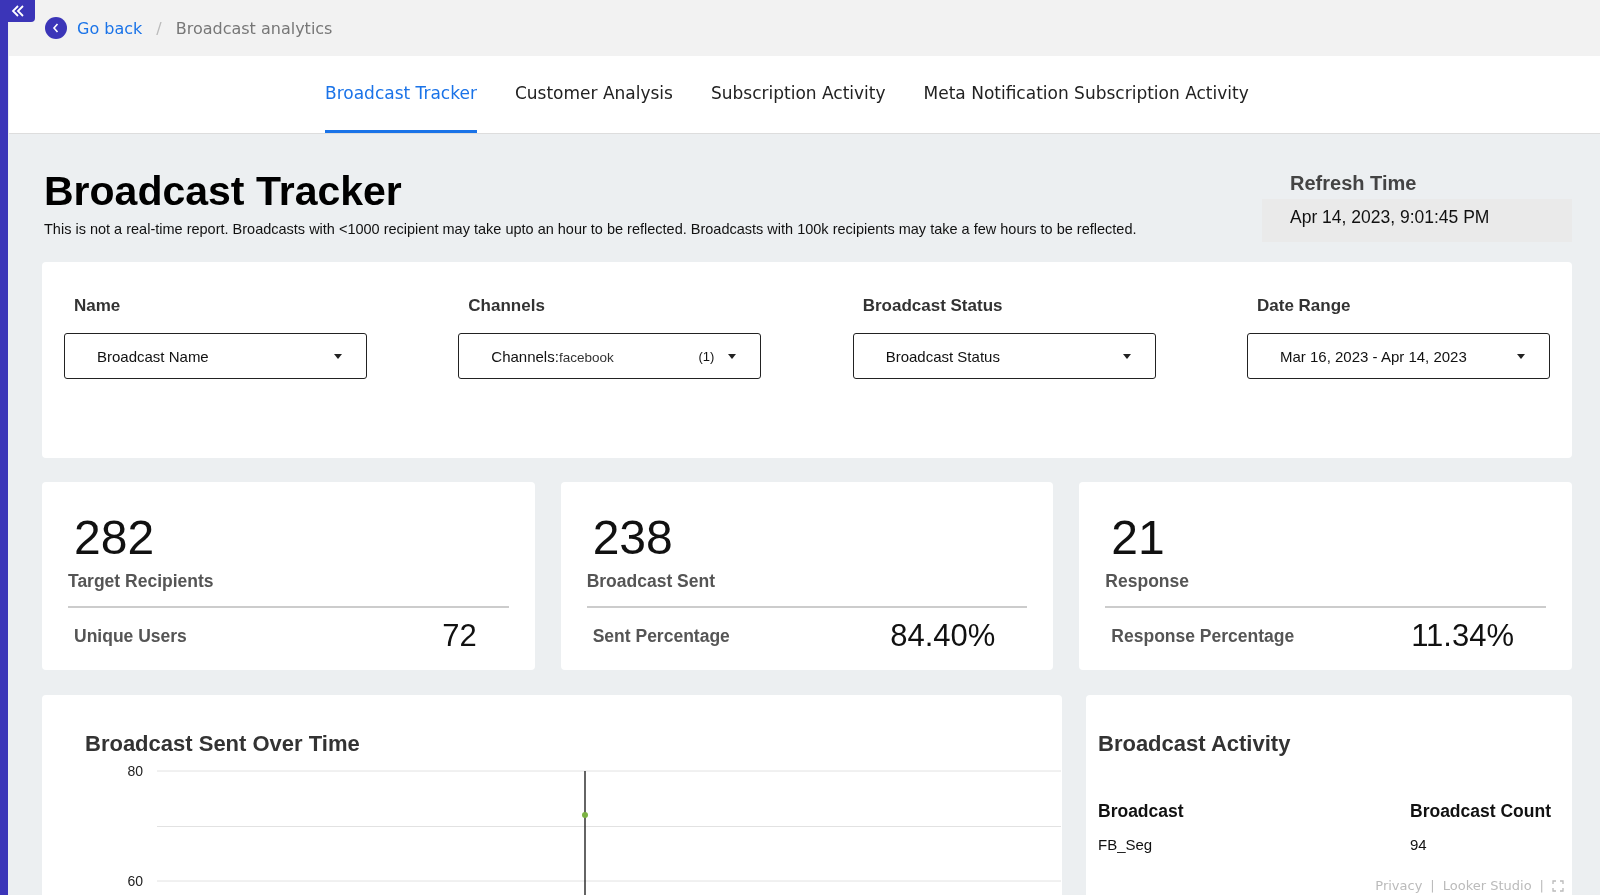  Describe the element at coordinates (1462, 636) in the screenshot. I see `metric-sub-value: 11.34%` at that location.